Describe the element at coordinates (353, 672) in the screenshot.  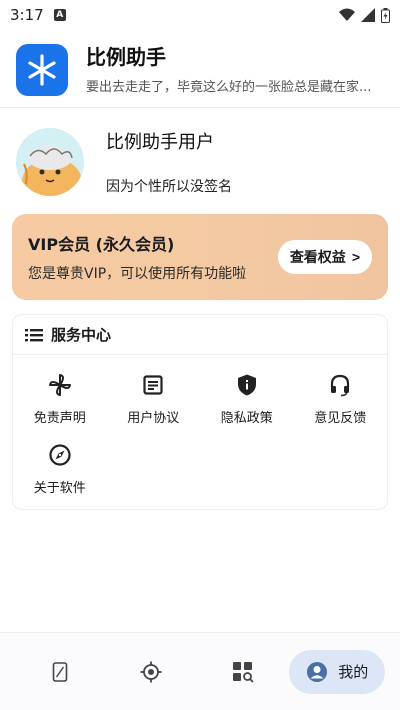
I see `nav-mine-label: 我的` at that location.